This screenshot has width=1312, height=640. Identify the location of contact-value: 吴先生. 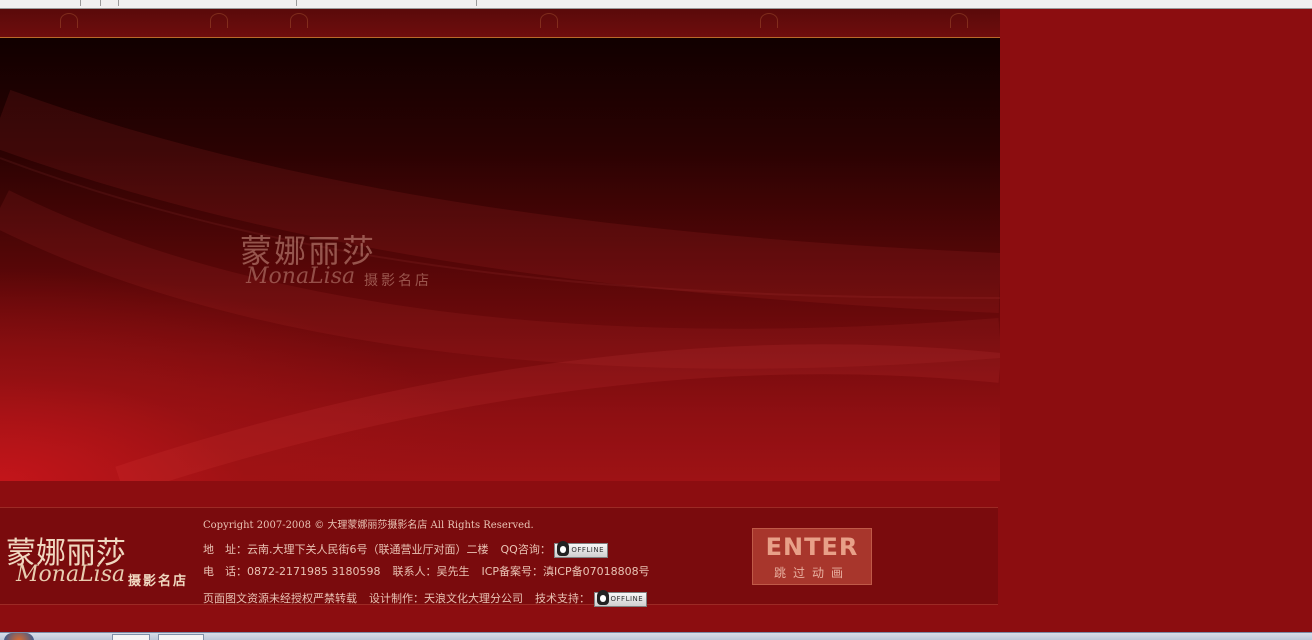
(453, 571).